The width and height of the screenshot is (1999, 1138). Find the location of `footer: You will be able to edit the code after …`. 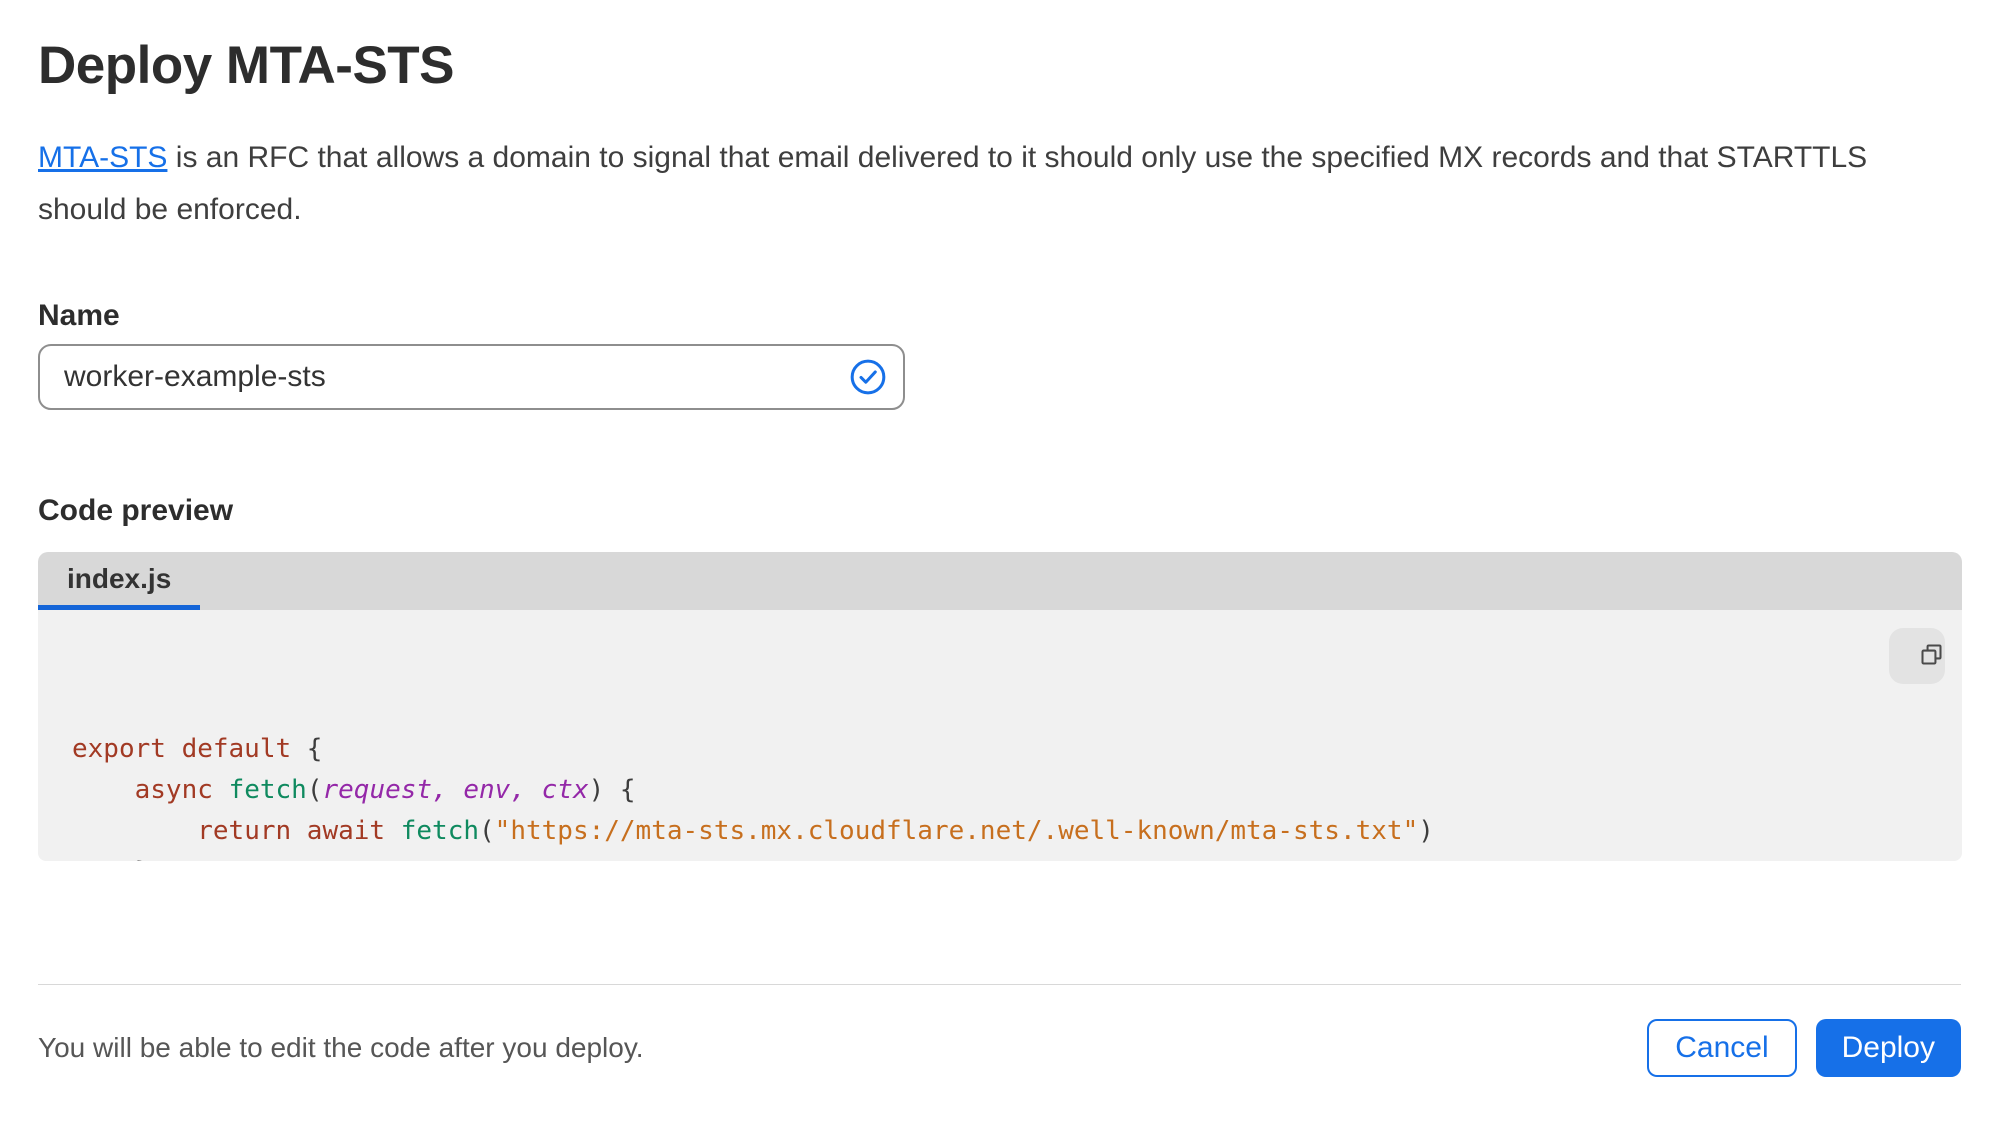

footer: You will be able to edit the code after … is located at coordinates (999, 1048).